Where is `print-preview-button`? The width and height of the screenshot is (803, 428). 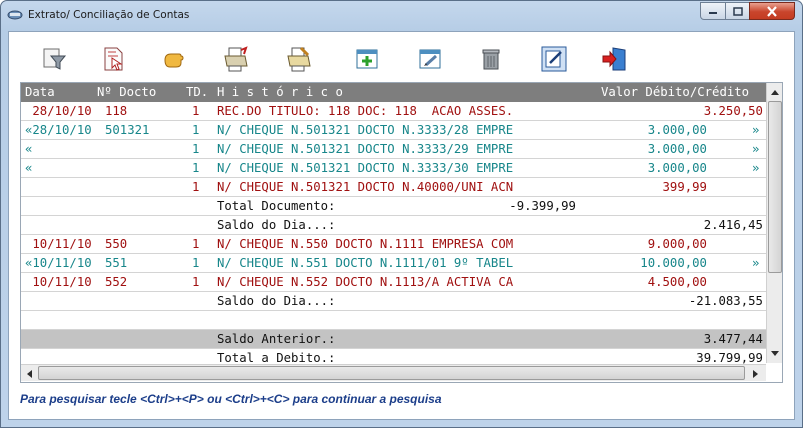 print-preview-button is located at coordinates (236, 61).